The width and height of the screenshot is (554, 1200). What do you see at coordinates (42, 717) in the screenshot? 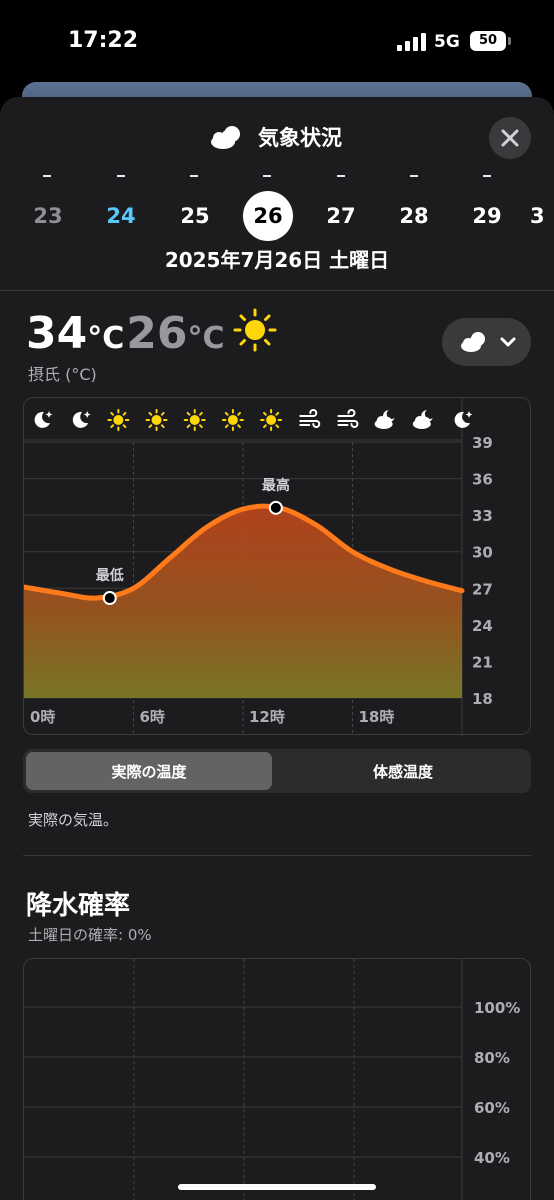
I see `x-tick-label: 0時` at bounding box center [42, 717].